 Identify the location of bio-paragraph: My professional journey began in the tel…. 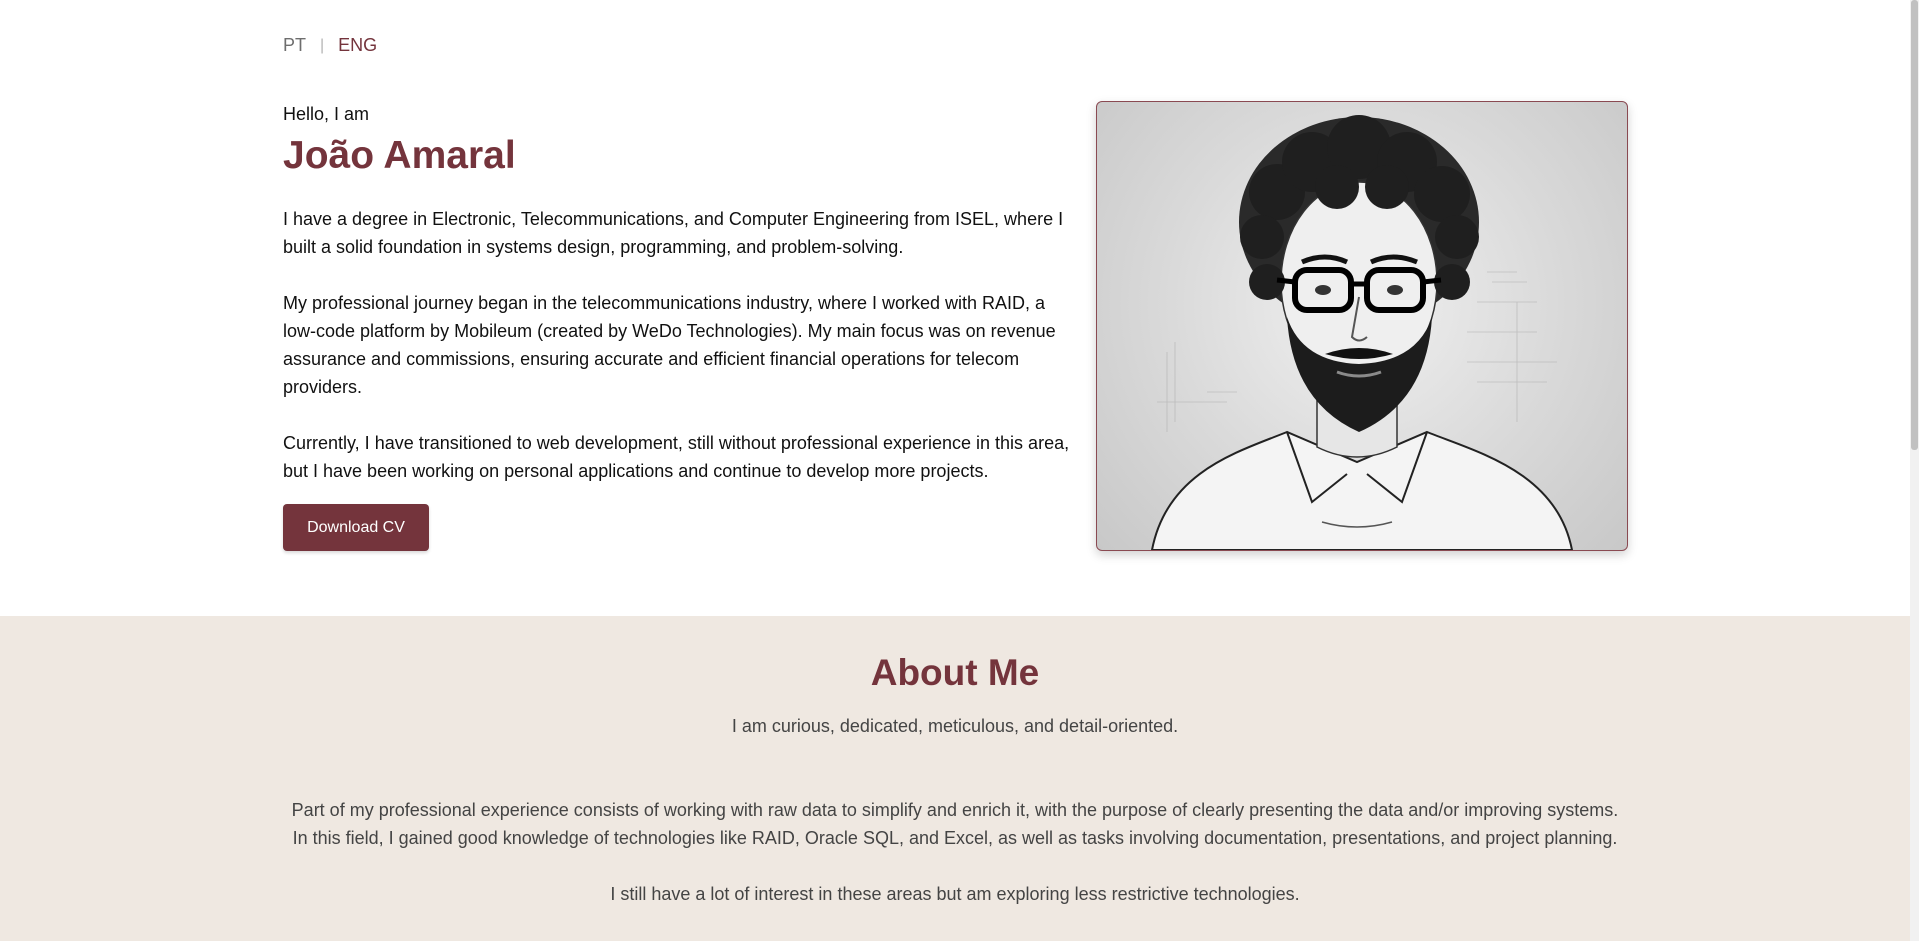
(669, 345).